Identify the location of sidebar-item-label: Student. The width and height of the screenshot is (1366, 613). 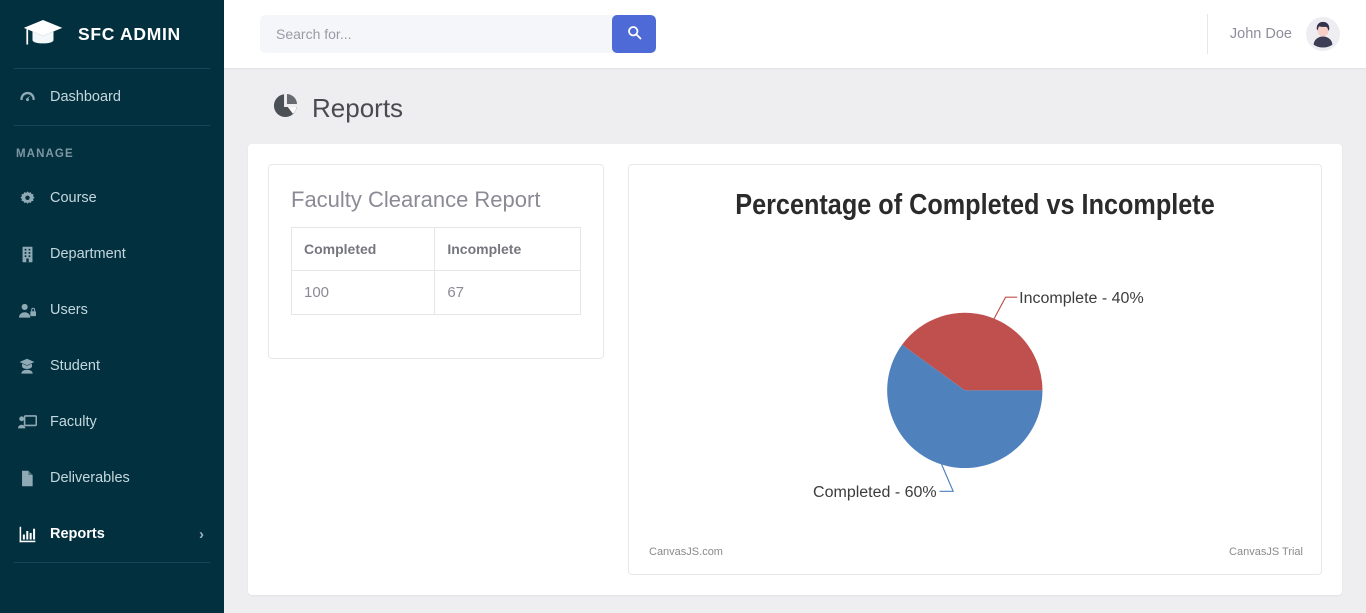
(75, 366).